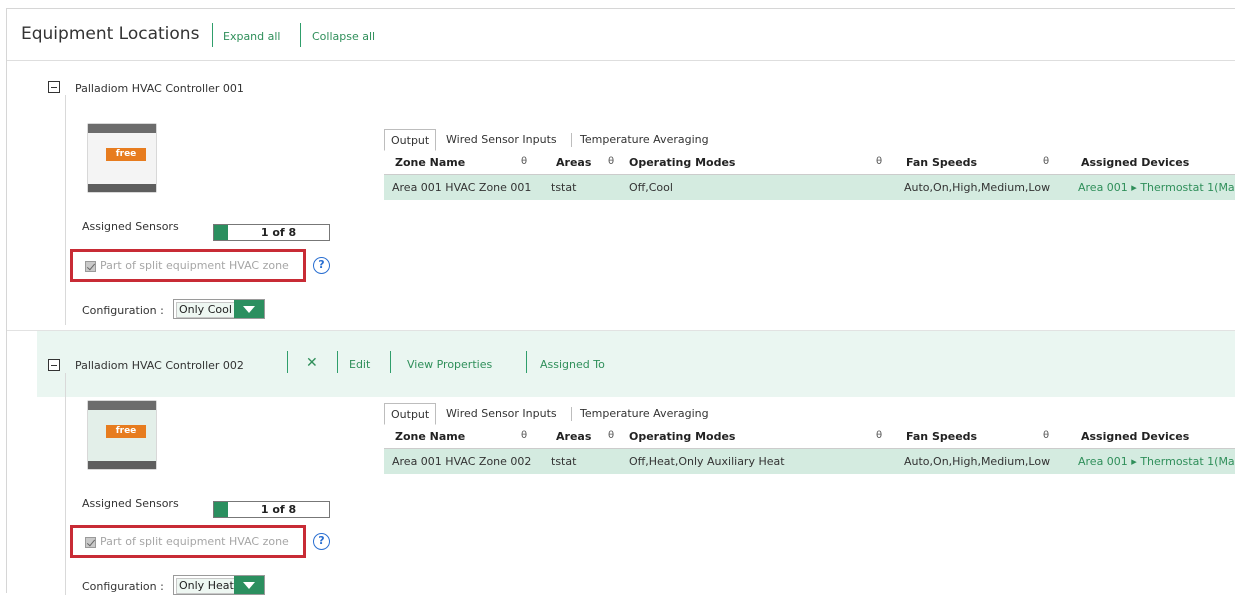 The image size is (1235, 595). What do you see at coordinates (707, 461) in the screenshot?
I see `cell-operating-modes: Off,Heat,Only Auxiliary Heat` at bounding box center [707, 461].